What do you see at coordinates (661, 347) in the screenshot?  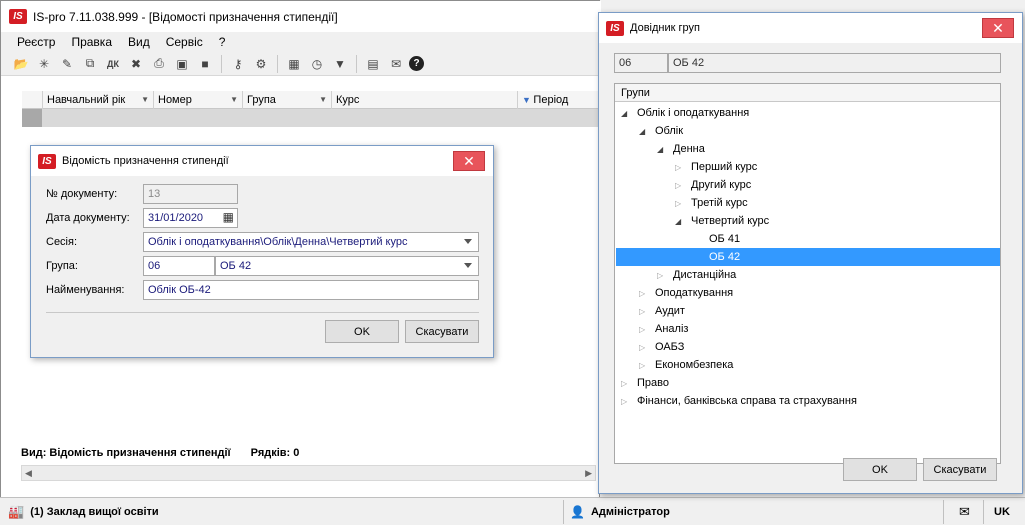 I see `tree-node: ▷ ОАБЗ` at bounding box center [661, 347].